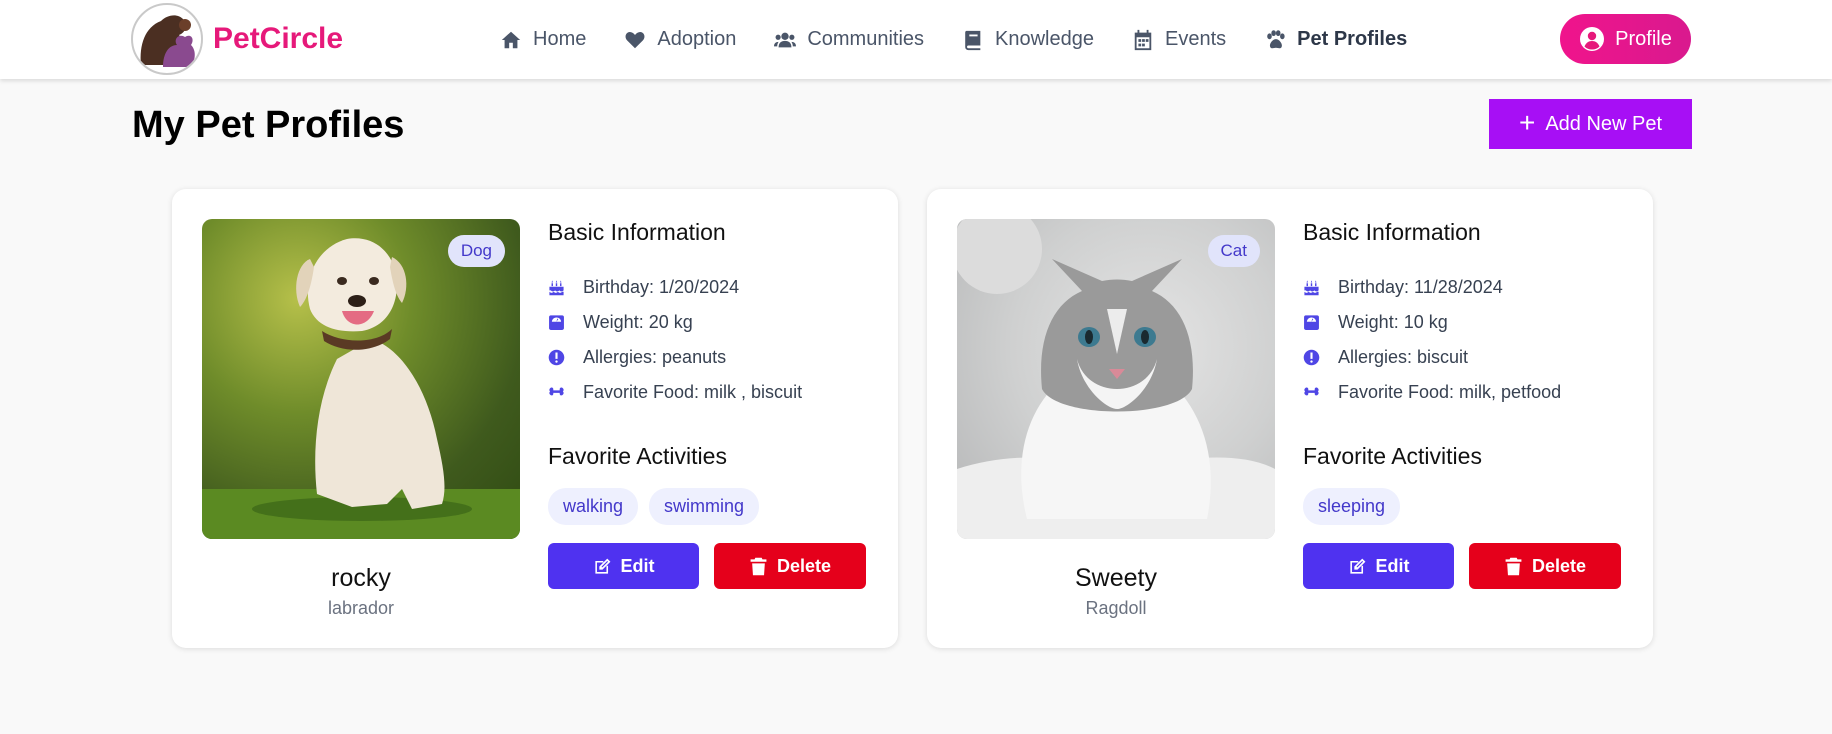 Image resolution: width=1832 pixels, height=734 pixels. Describe the element at coordinates (713, 322) in the screenshot. I see `weight-row: Weight: 20 kg` at that location.